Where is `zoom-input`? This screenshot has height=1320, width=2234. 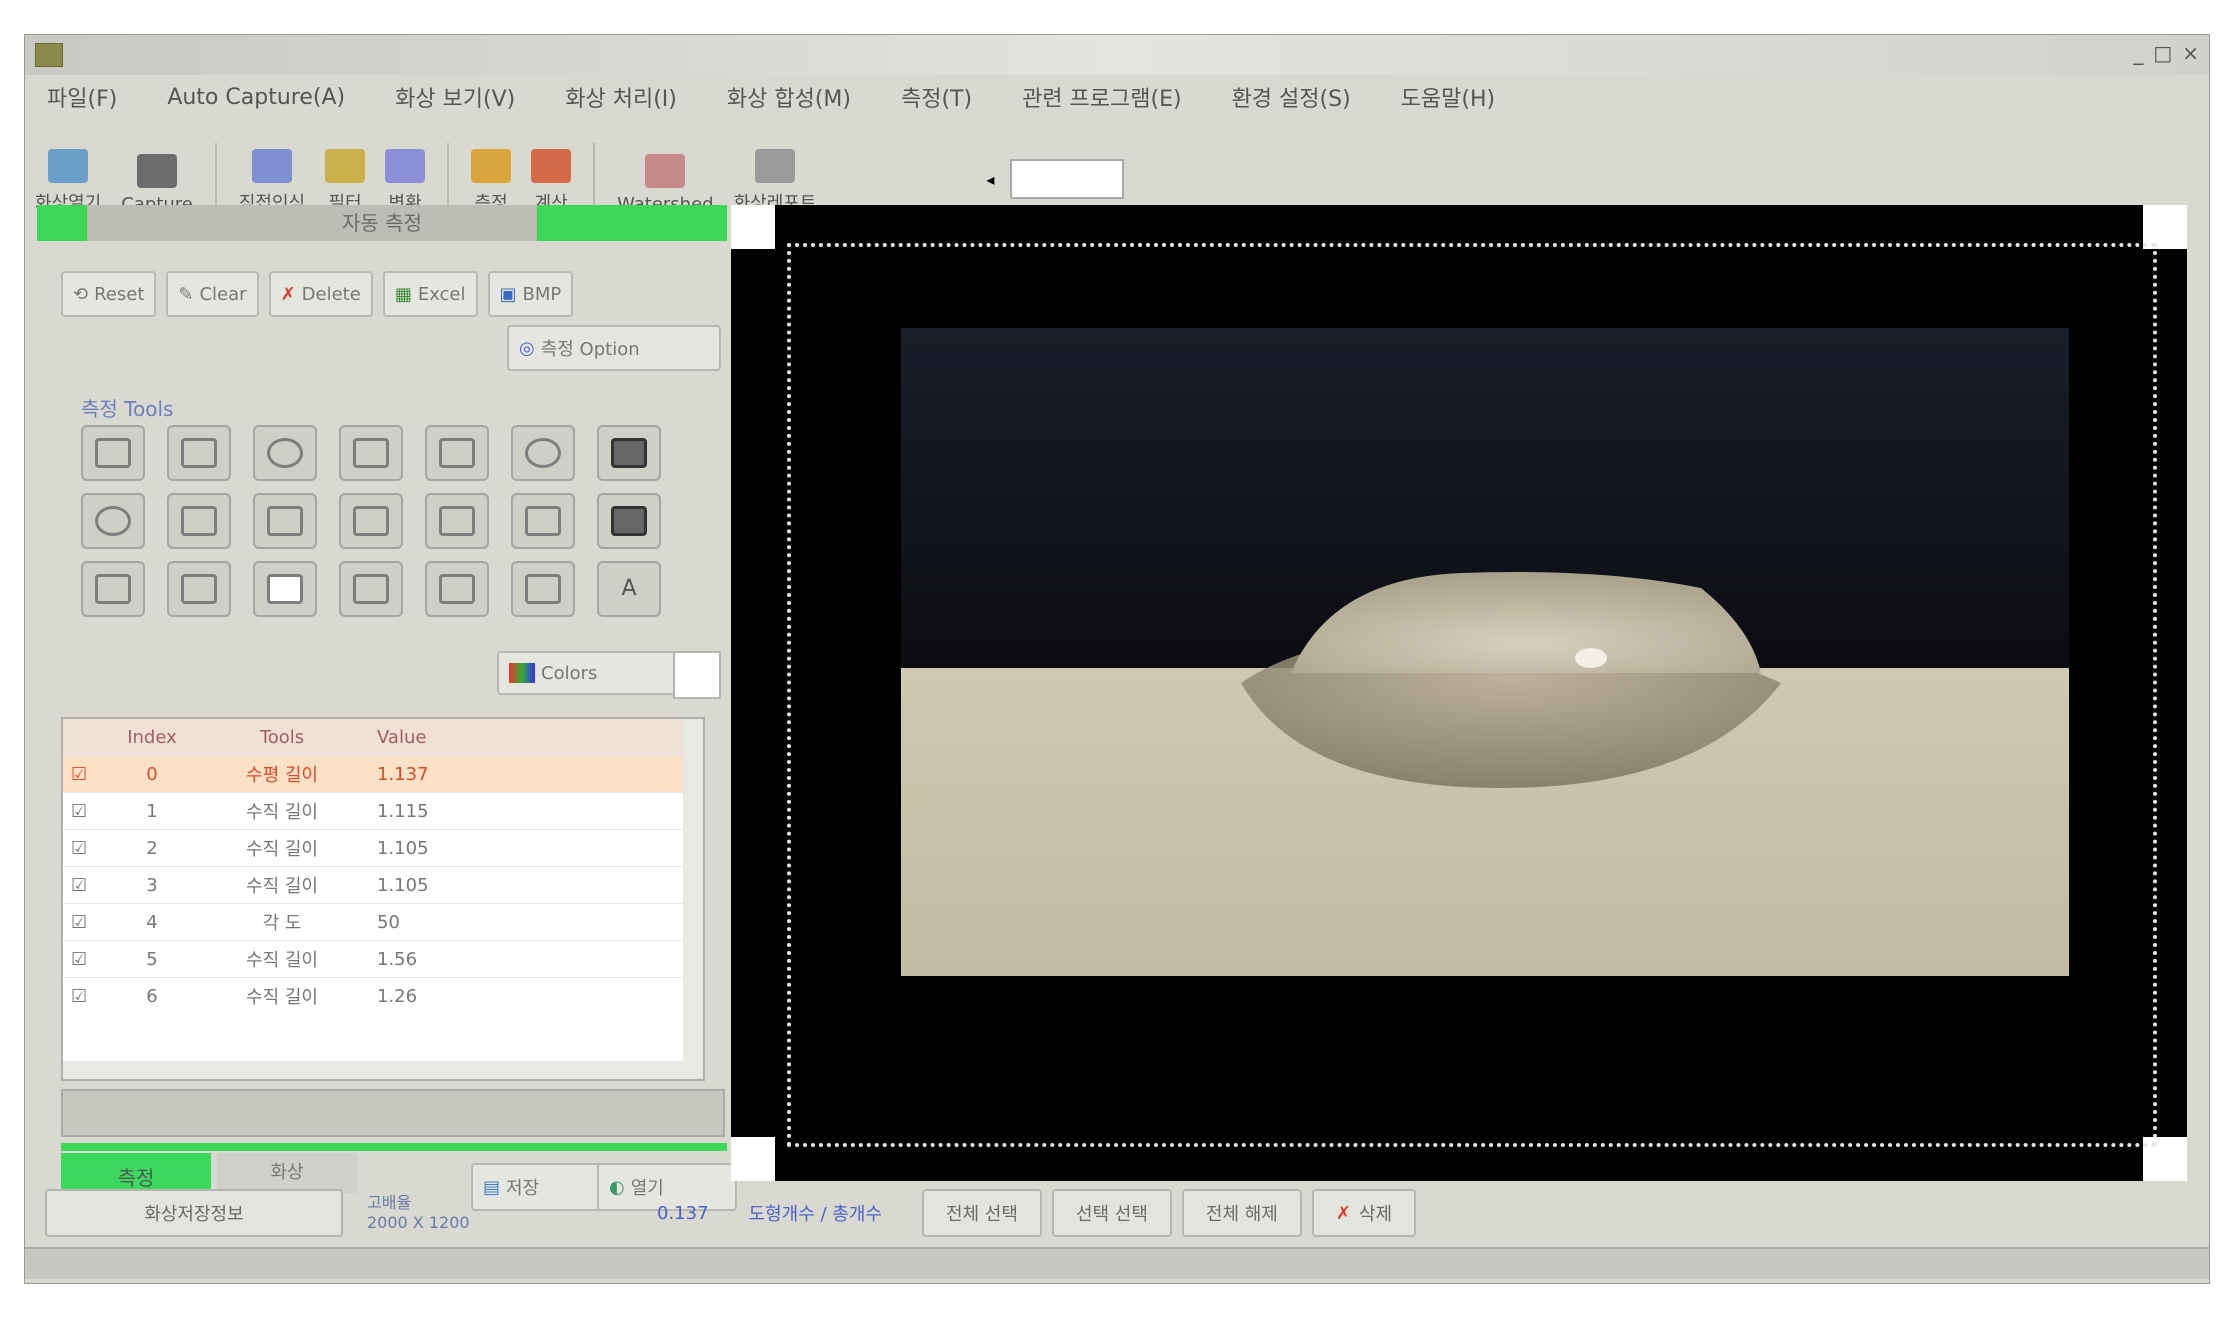 zoom-input is located at coordinates (1067, 179).